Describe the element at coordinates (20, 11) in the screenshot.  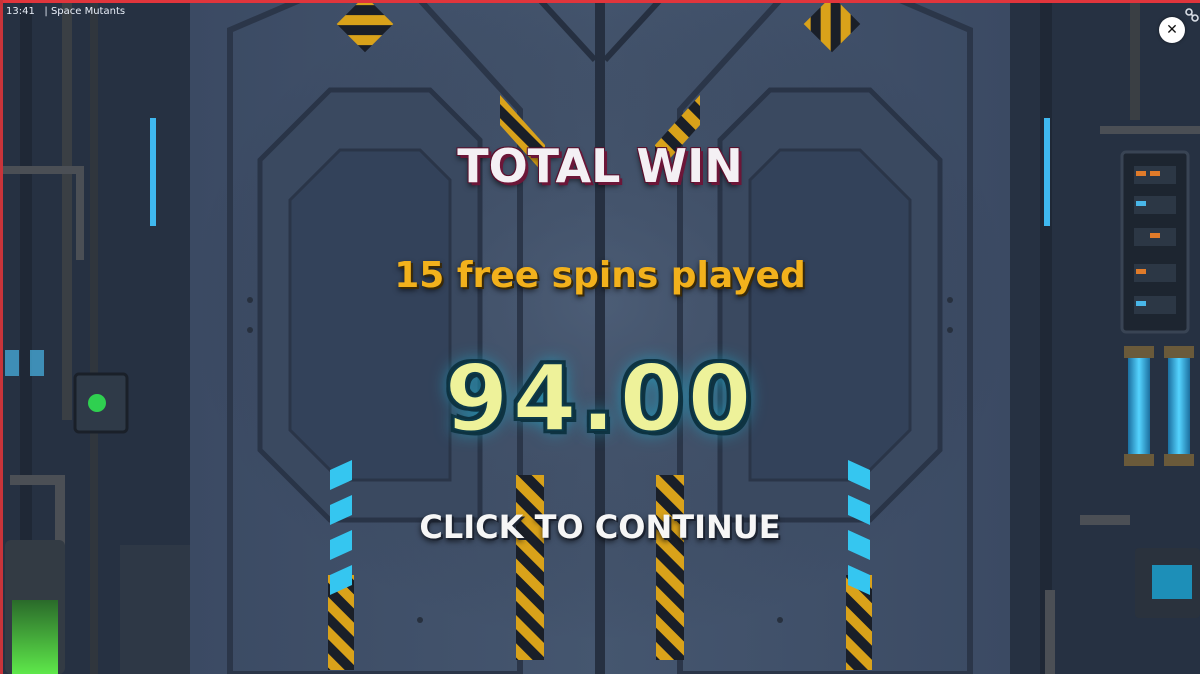
I see `clock-time: 13:41` at that location.